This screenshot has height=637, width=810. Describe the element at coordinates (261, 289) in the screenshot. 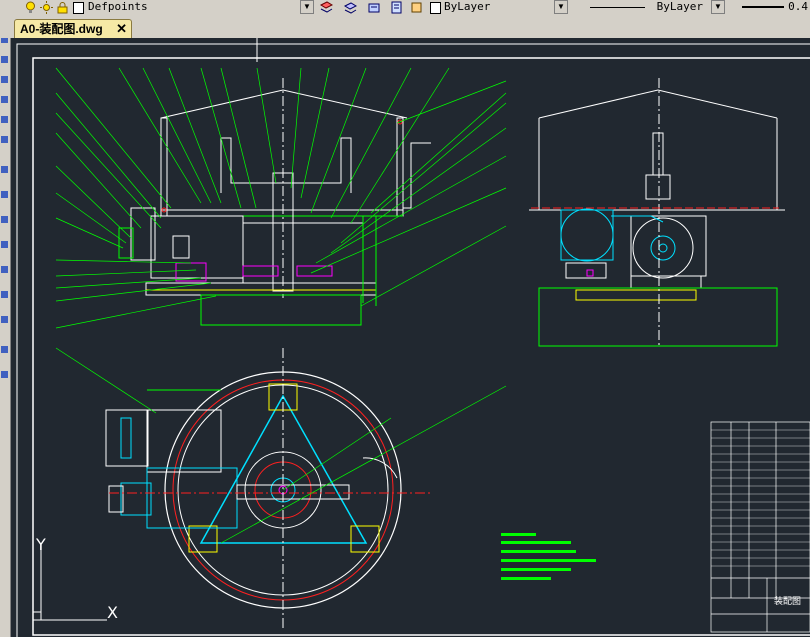

I see `front-base` at that location.